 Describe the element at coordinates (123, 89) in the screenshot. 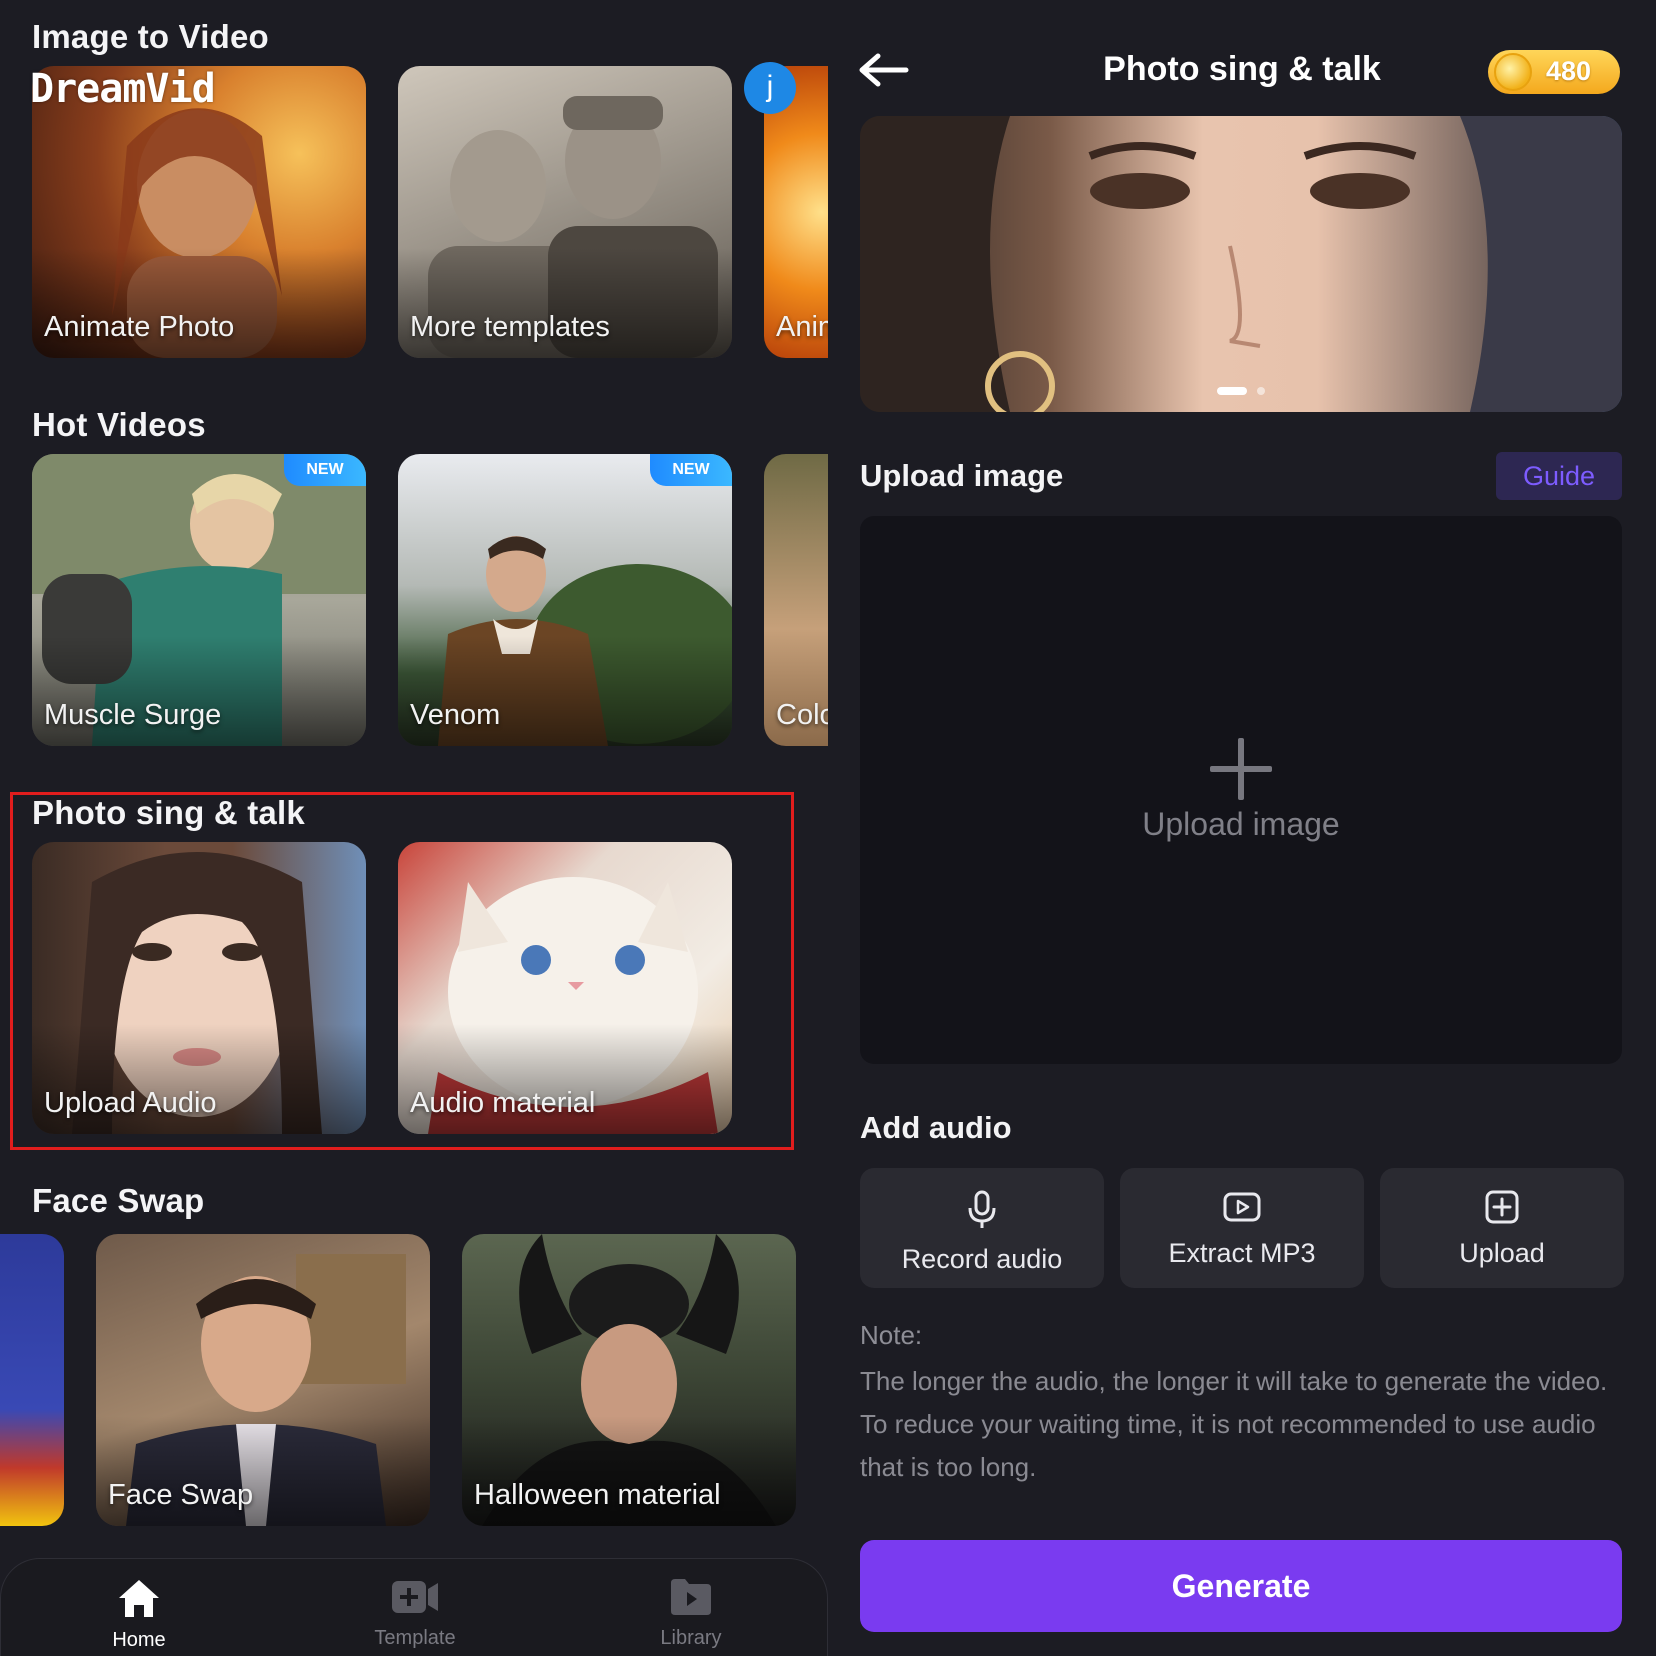

I see `brand-watermark: DreamVid` at that location.